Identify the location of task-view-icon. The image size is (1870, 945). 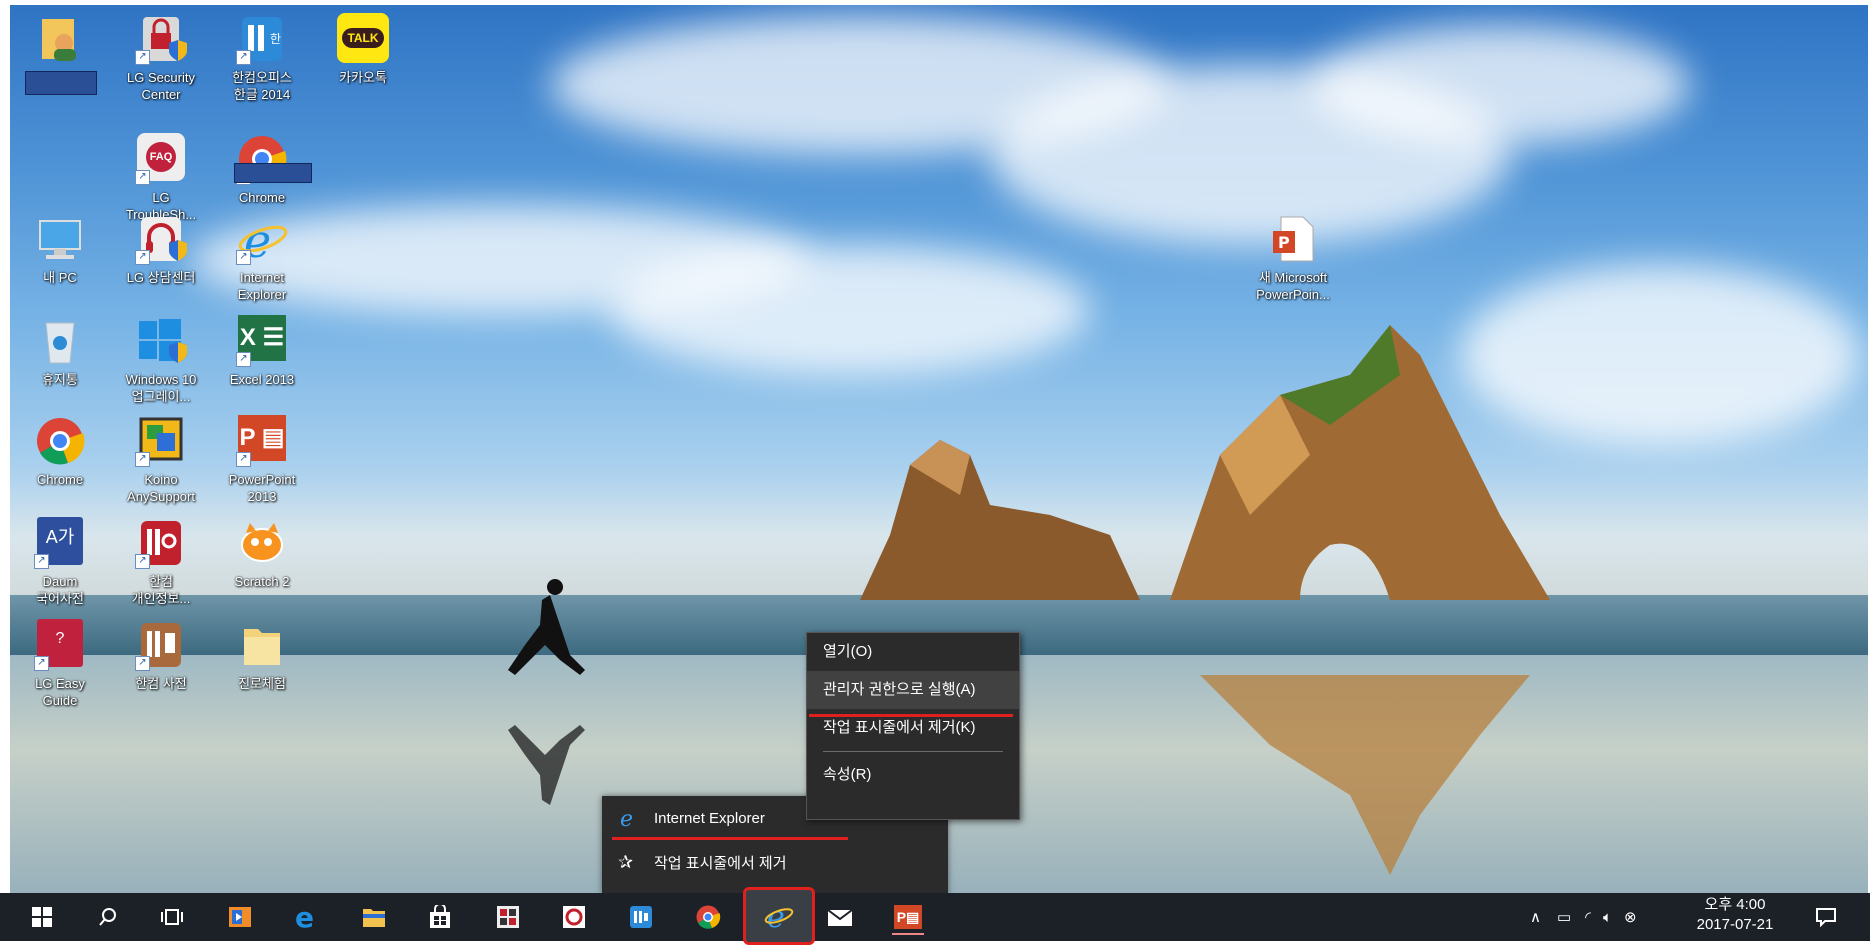
(172, 917).